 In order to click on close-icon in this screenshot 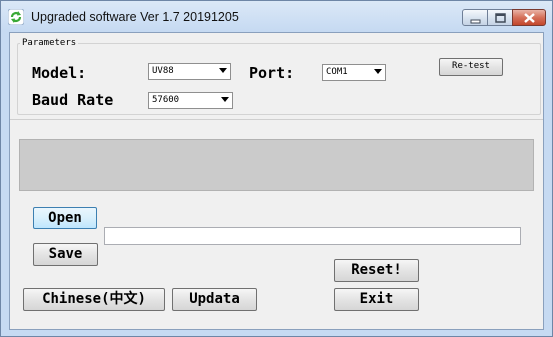, I will do `click(529, 18)`.